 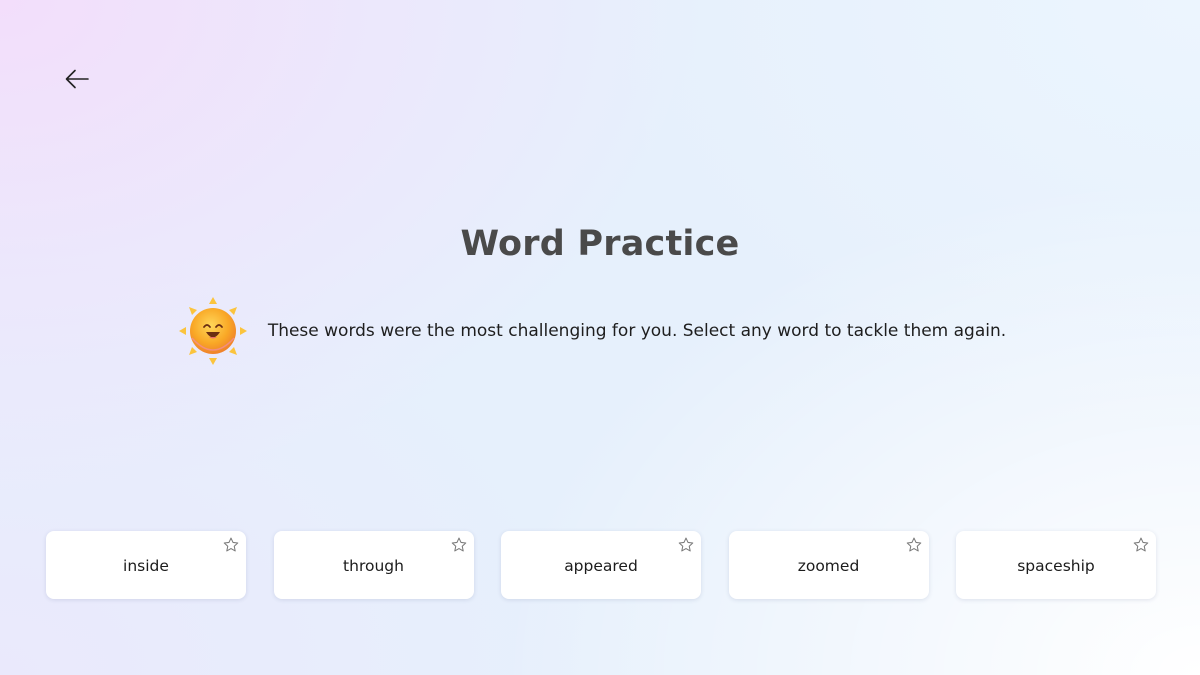 What do you see at coordinates (600, 244) in the screenshot?
I see `page-title: Word Practice` at bounding box center [600, 244].